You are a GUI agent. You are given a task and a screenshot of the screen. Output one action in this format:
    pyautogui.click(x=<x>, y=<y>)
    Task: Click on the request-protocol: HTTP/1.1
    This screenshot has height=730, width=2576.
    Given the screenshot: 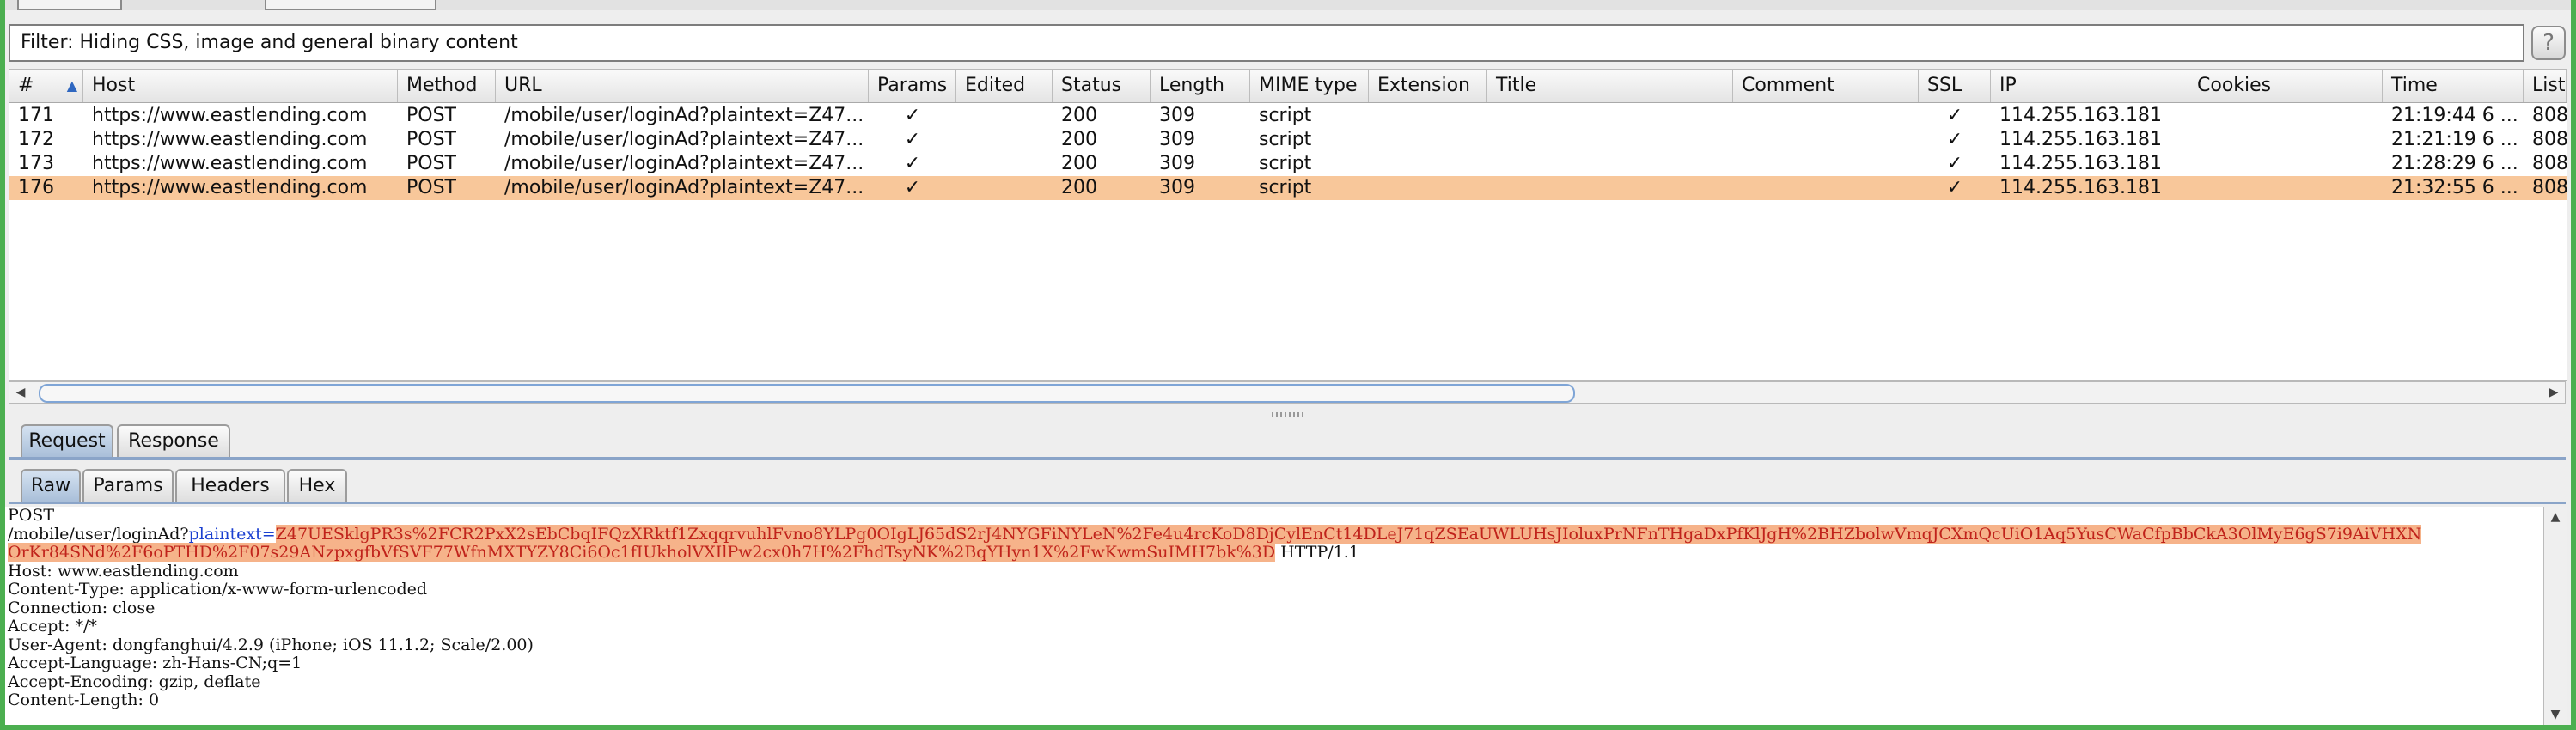 What is the action you would take?
    pyautogui.click(x=1317, y=552)
    